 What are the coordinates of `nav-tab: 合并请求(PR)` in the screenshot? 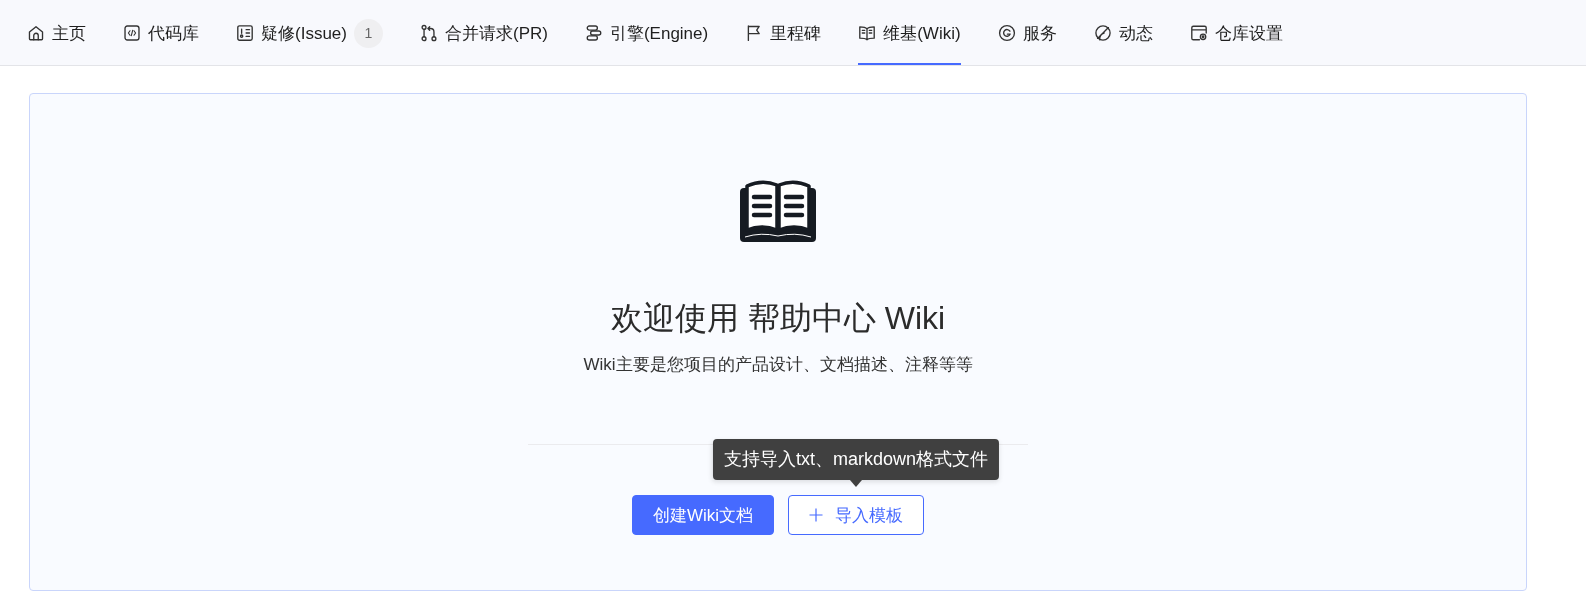 It's located at (483, 32).